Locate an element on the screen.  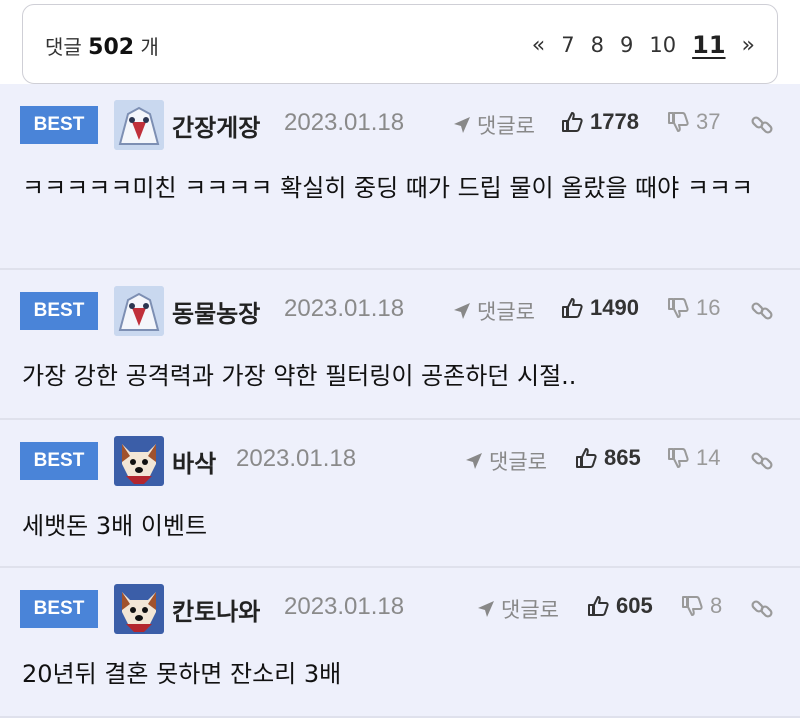
comment-text: ㅋㅋㅋㅋㅋ미친 ㅋㅋㅋㅋ 확실히 중딩 때가 드립 물이 올랐을 때야 ㅋㅋㅋ is located at coordinates (388, 188).